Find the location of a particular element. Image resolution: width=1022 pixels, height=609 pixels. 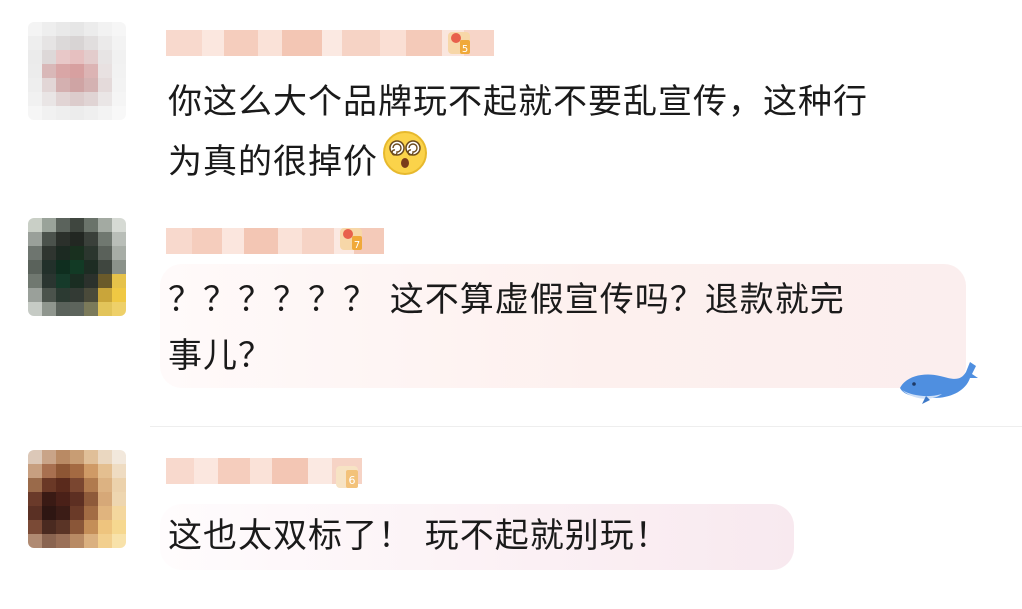

comment-text-line: 事儿？ is located at coordinates (220, 356).